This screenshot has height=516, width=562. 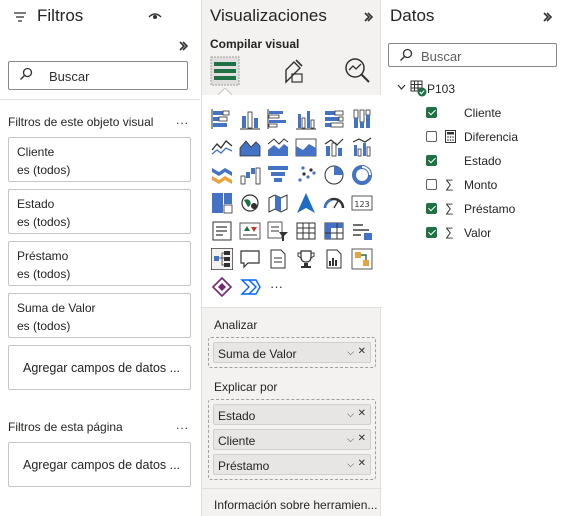 I want to click on filter-card-prestamo: Préstamo es (todos), so click(x=99, y=263).